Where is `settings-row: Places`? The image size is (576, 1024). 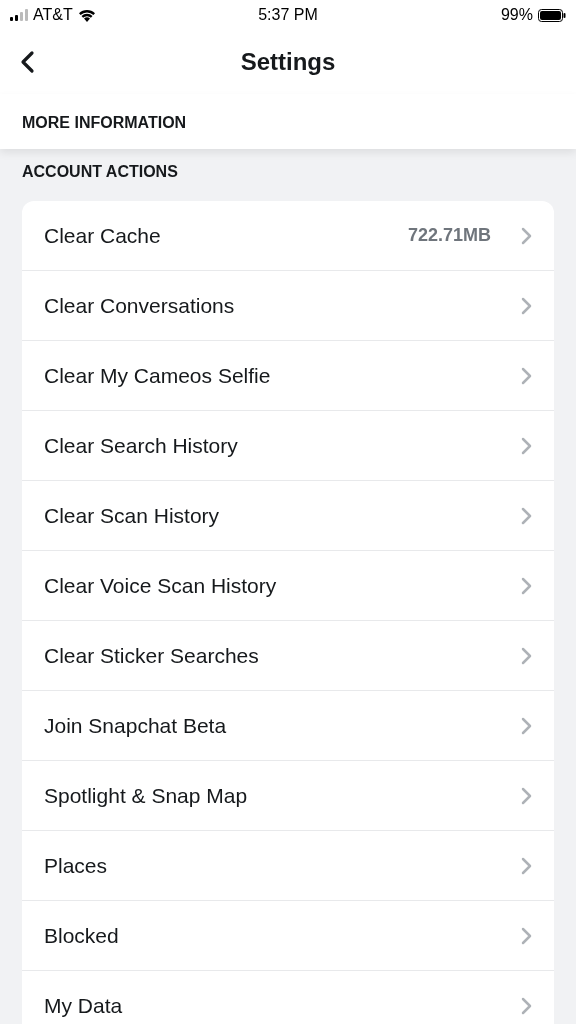
settings-row: Places is located at coordinates (288, 866).